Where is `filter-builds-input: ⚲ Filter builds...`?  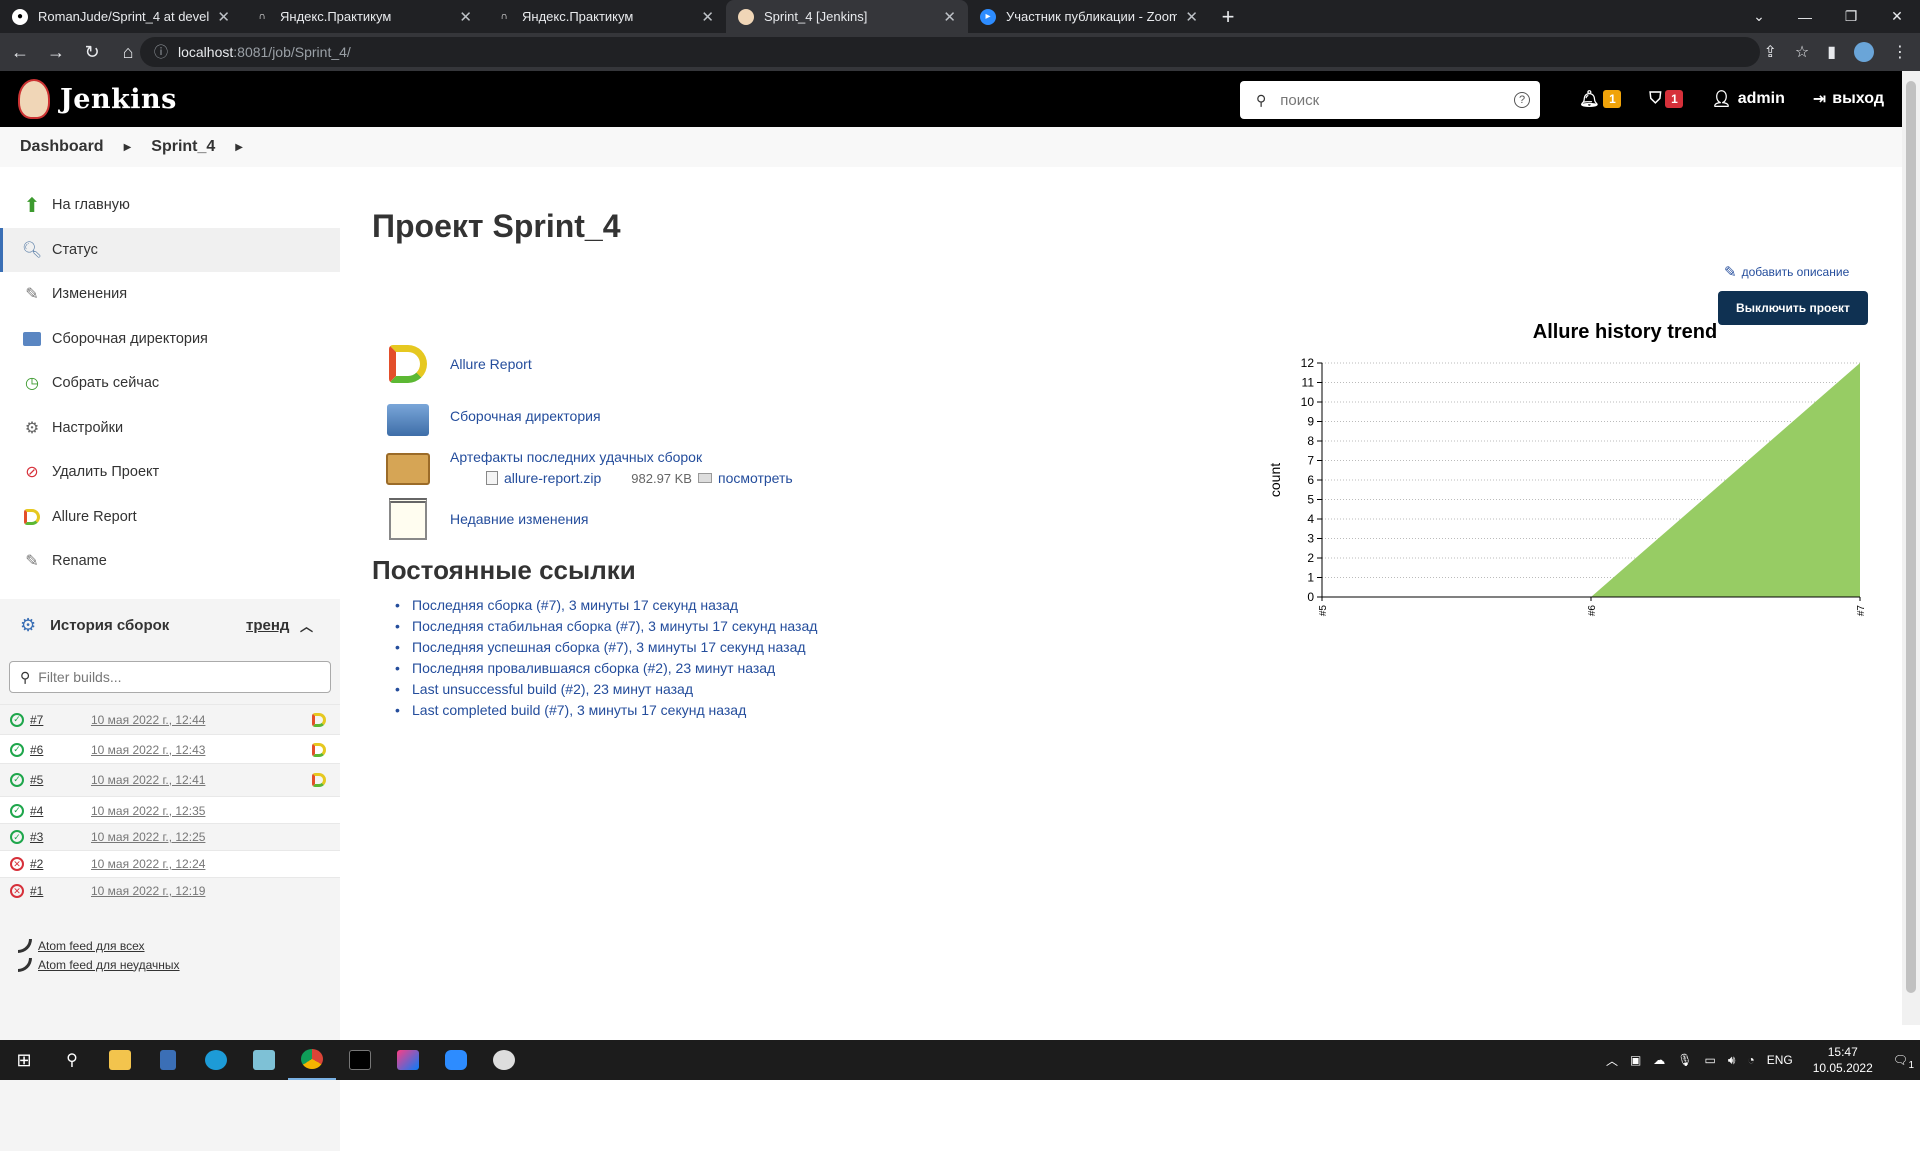 filter-builds-input: ⚲ Filter builds... is located at coordinates (170, 677).